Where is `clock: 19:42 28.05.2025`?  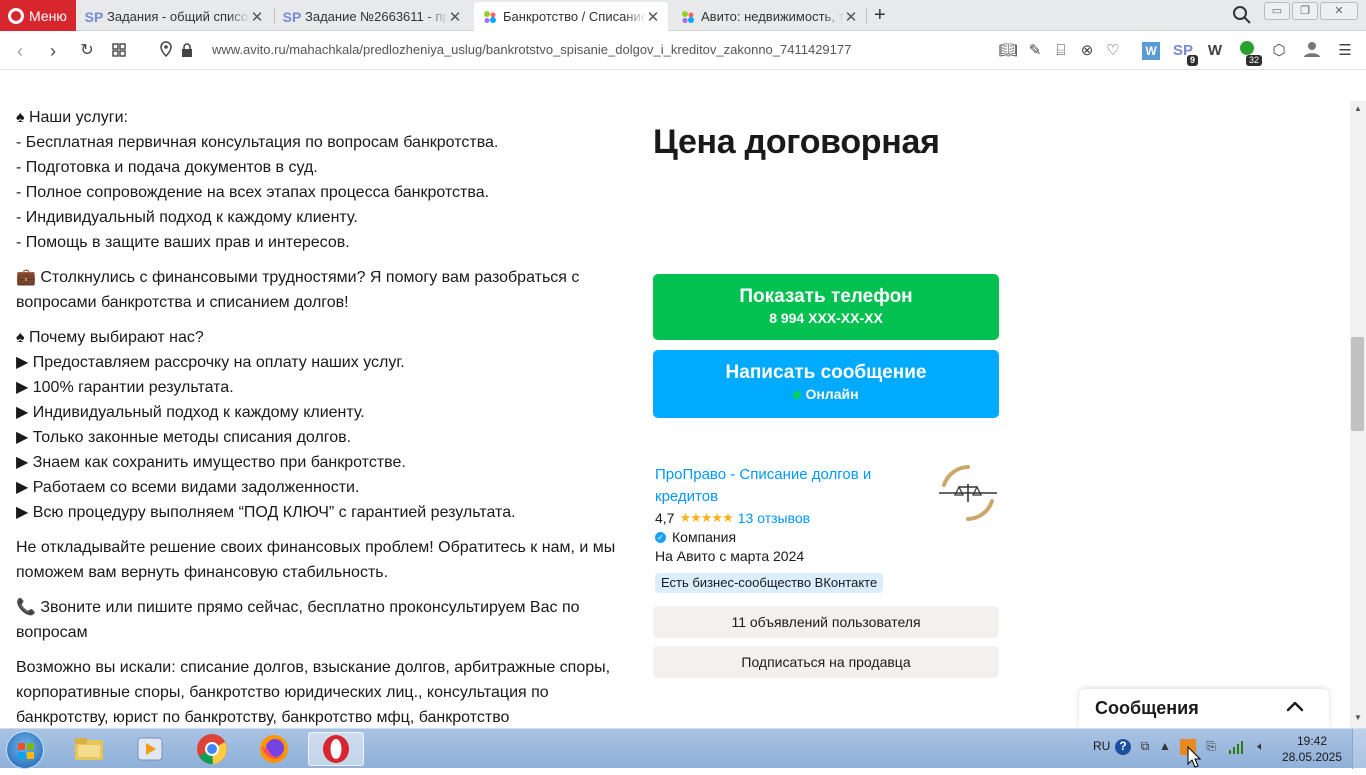
clock: 19:42 28.05.2025 is located at coordinates (1312, 749).